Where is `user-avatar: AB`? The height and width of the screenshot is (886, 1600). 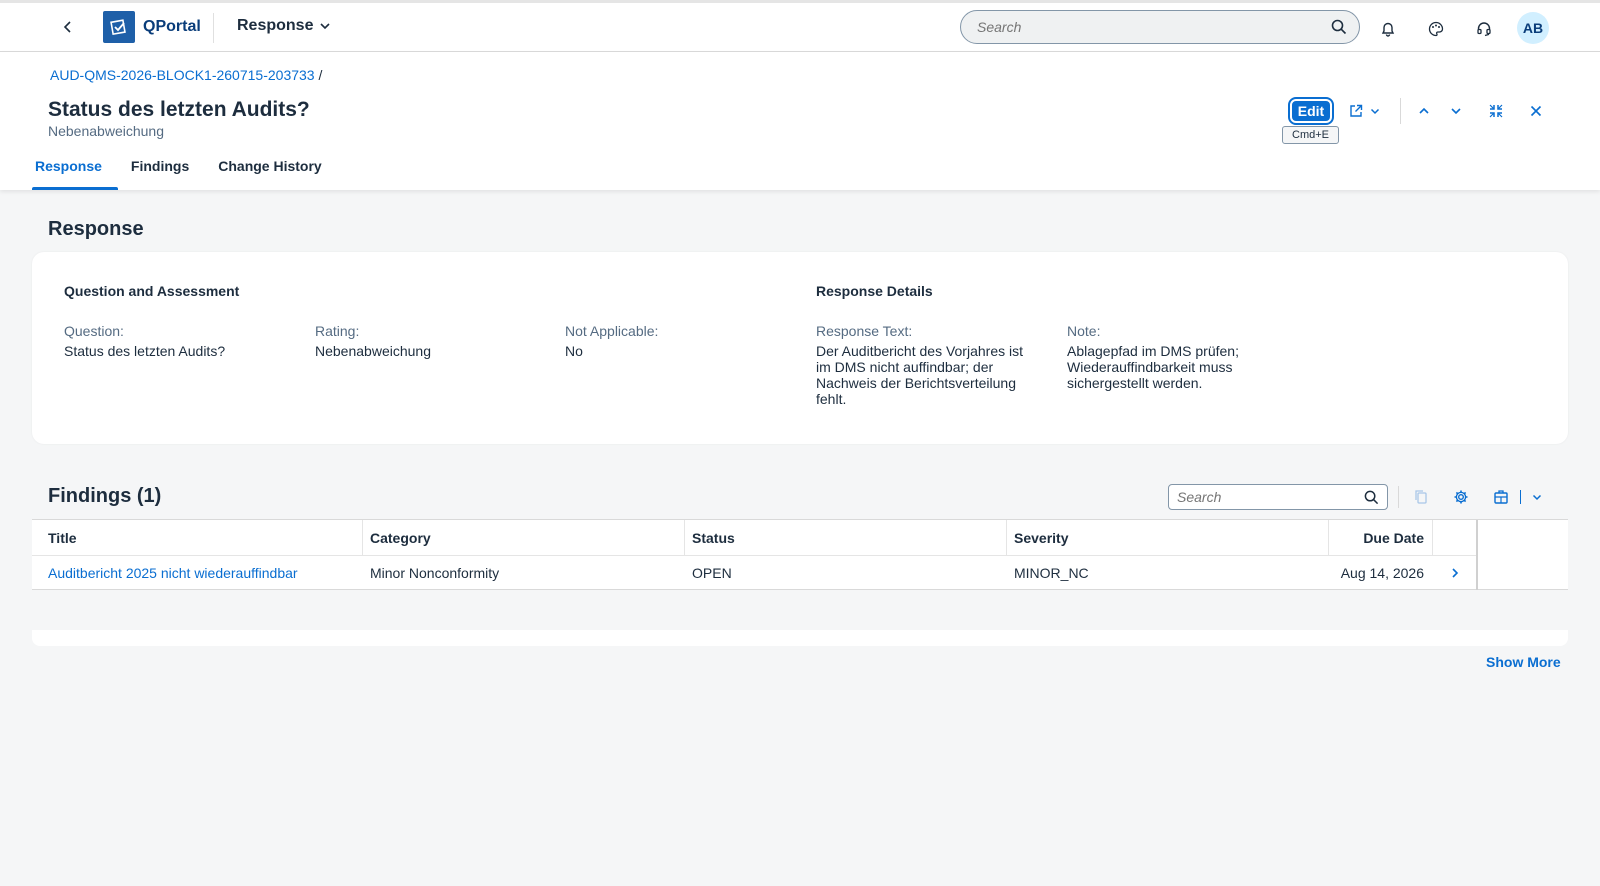
user-avatar: AB is located at coordinates (1533, 28).